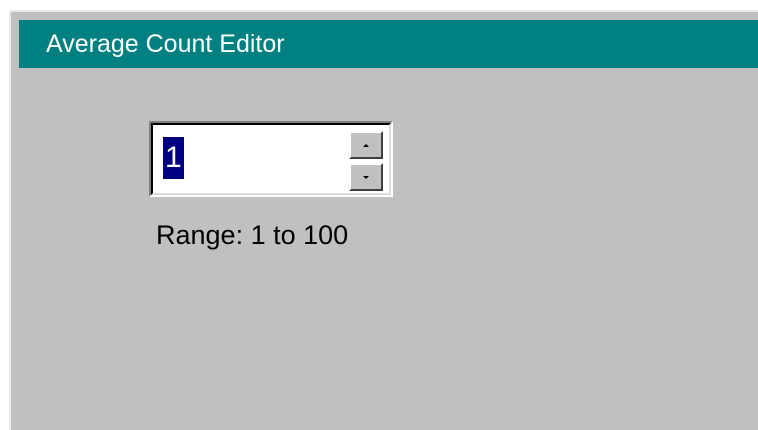 The height and width of the screenshot is (430, 758). I want to click on spin-up-arrow-icon, so click(366, 145).